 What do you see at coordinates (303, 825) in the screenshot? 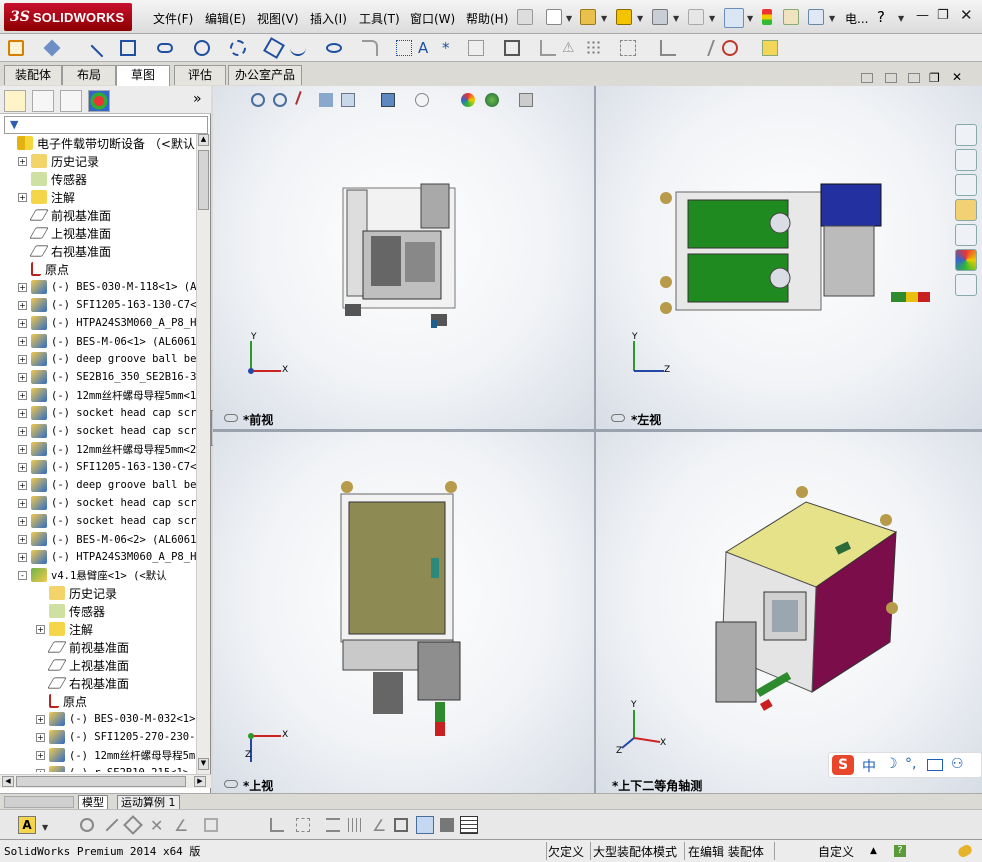
I see `dashed-box-icon` at bounding box center [303, 825].